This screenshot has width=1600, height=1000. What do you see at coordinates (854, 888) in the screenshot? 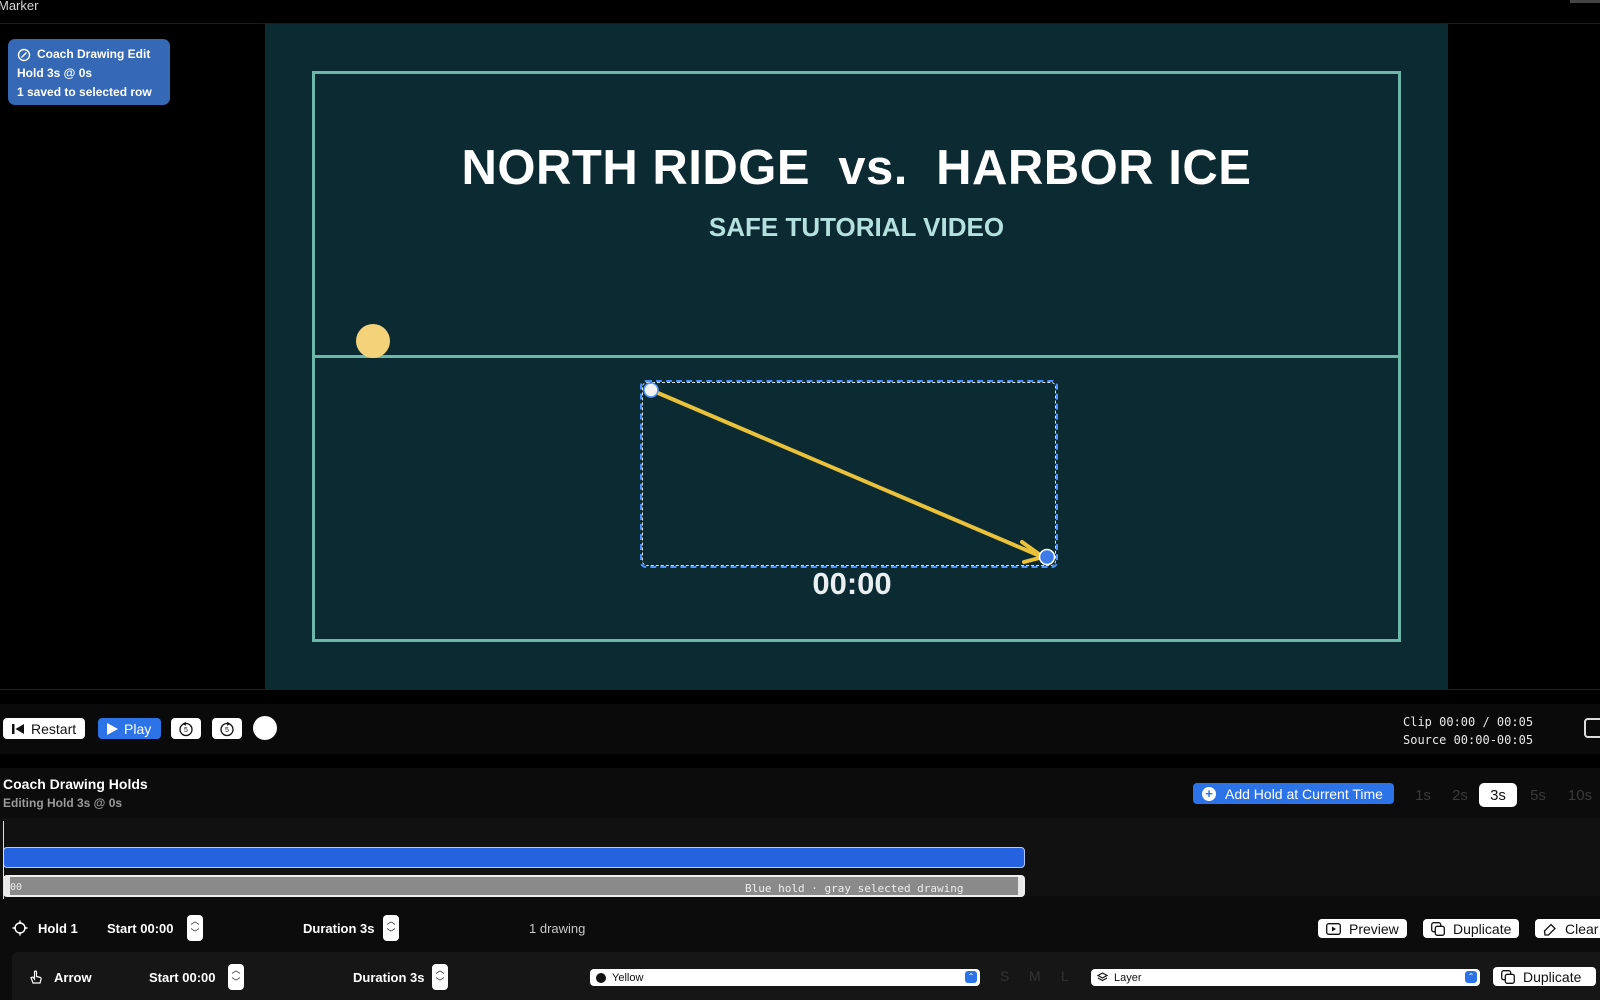
I see `timeline-legend-note: Blue hold · gray selected drawing` at bounding box center [854, 888].